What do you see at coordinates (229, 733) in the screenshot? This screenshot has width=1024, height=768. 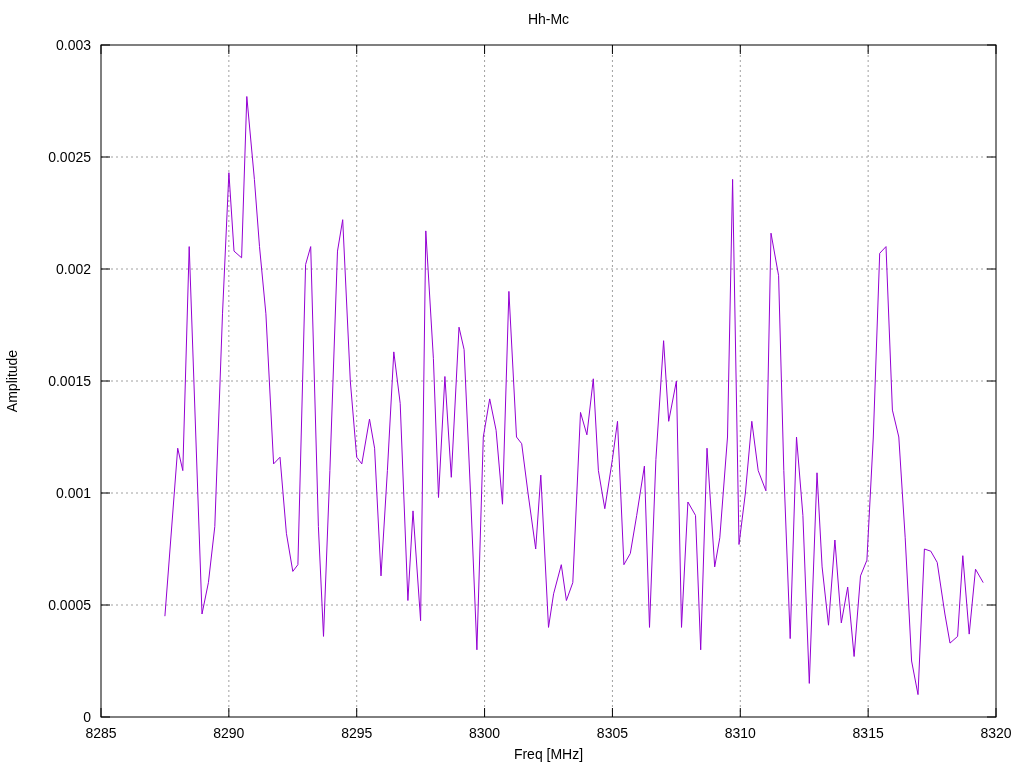 I see `tick-label: 8290` at bounding box center [229, 733].